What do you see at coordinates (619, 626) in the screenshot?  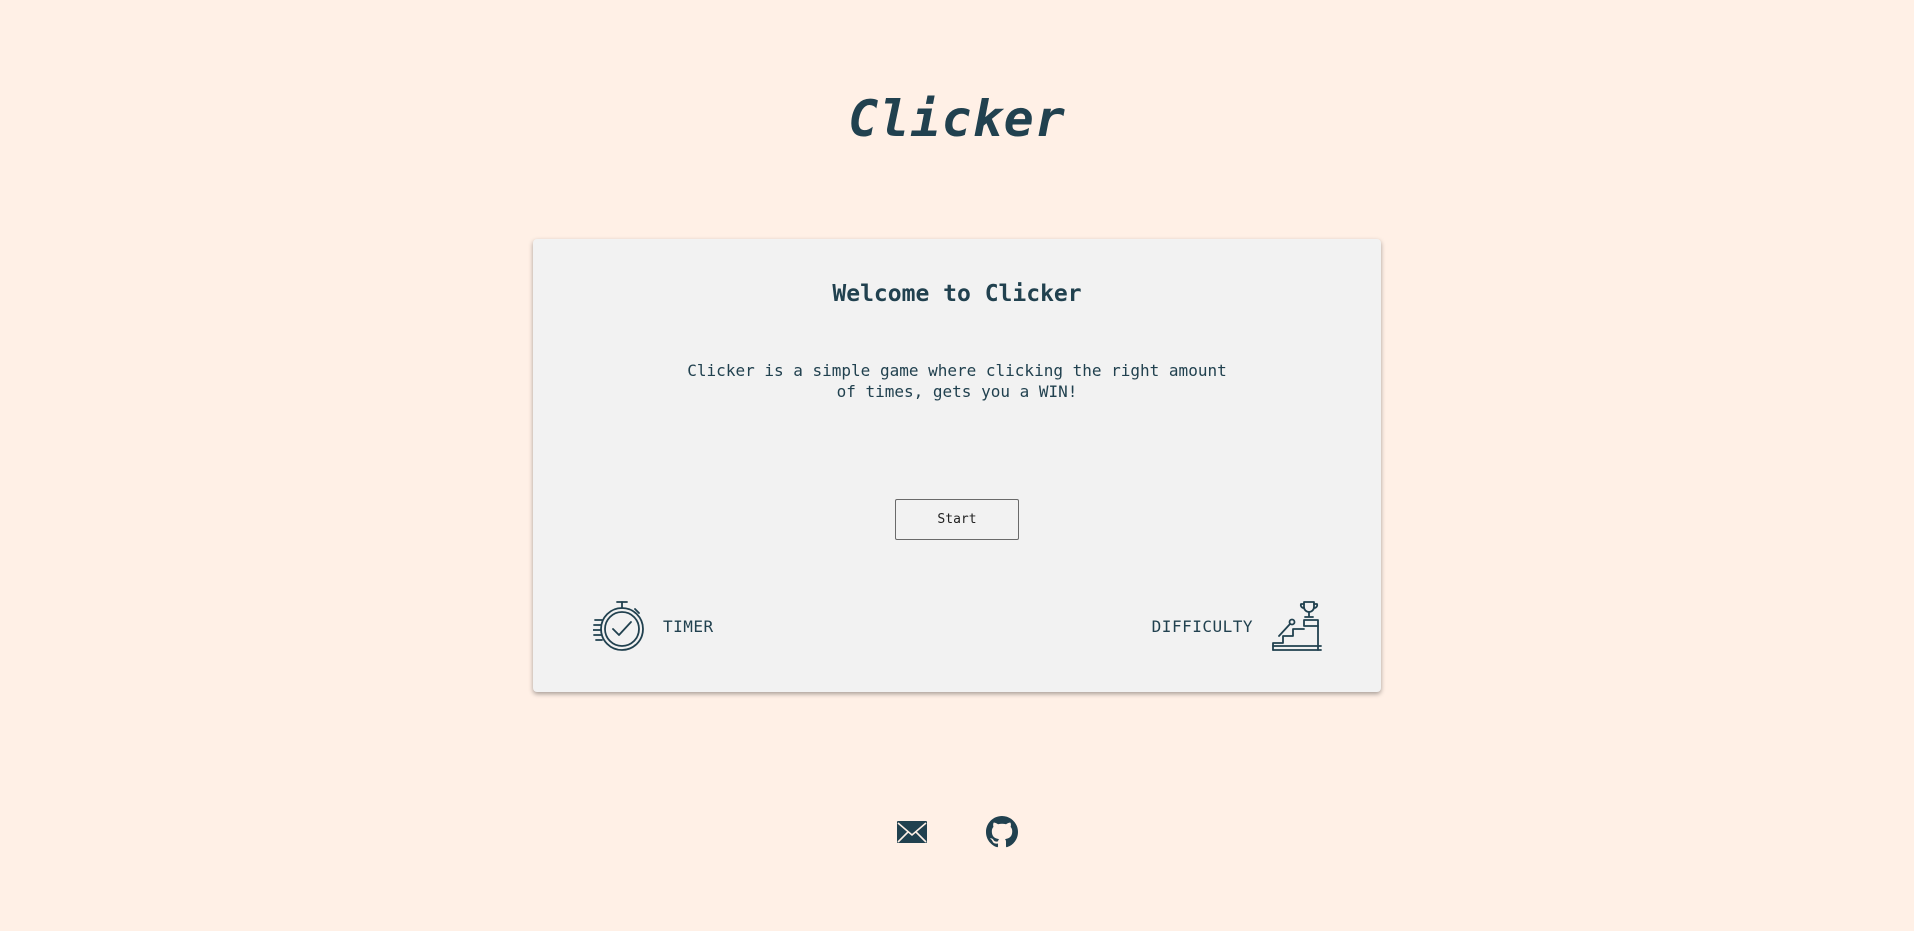 I see `stopwatch-icon` at bounding box center [619, 626].